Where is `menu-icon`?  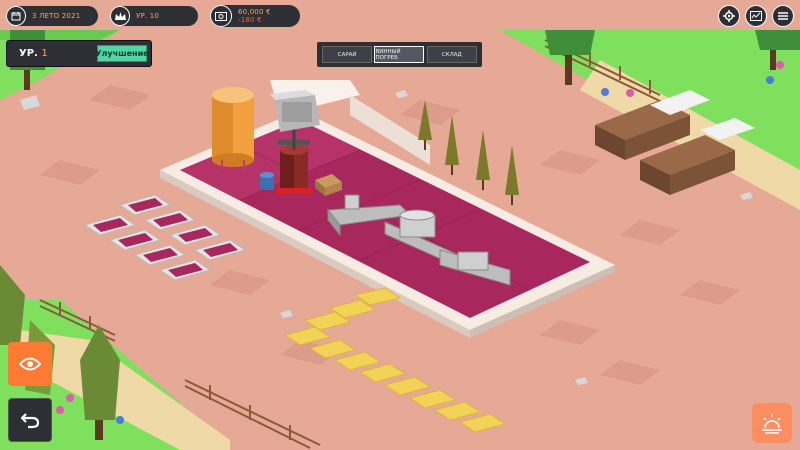
menu-icon is located at coordinates (783, 16).